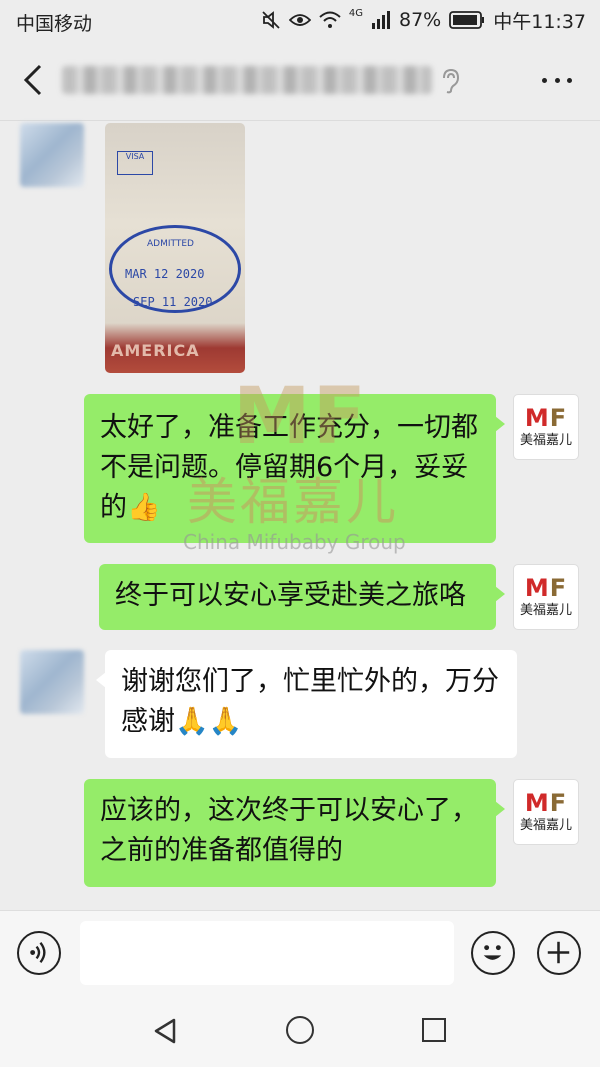  Describe the element at coordinates (289, 830) in the screenshot. I see `message-text: 应该的，这次终于可以安心了，之前的准备都值得的` at that location.